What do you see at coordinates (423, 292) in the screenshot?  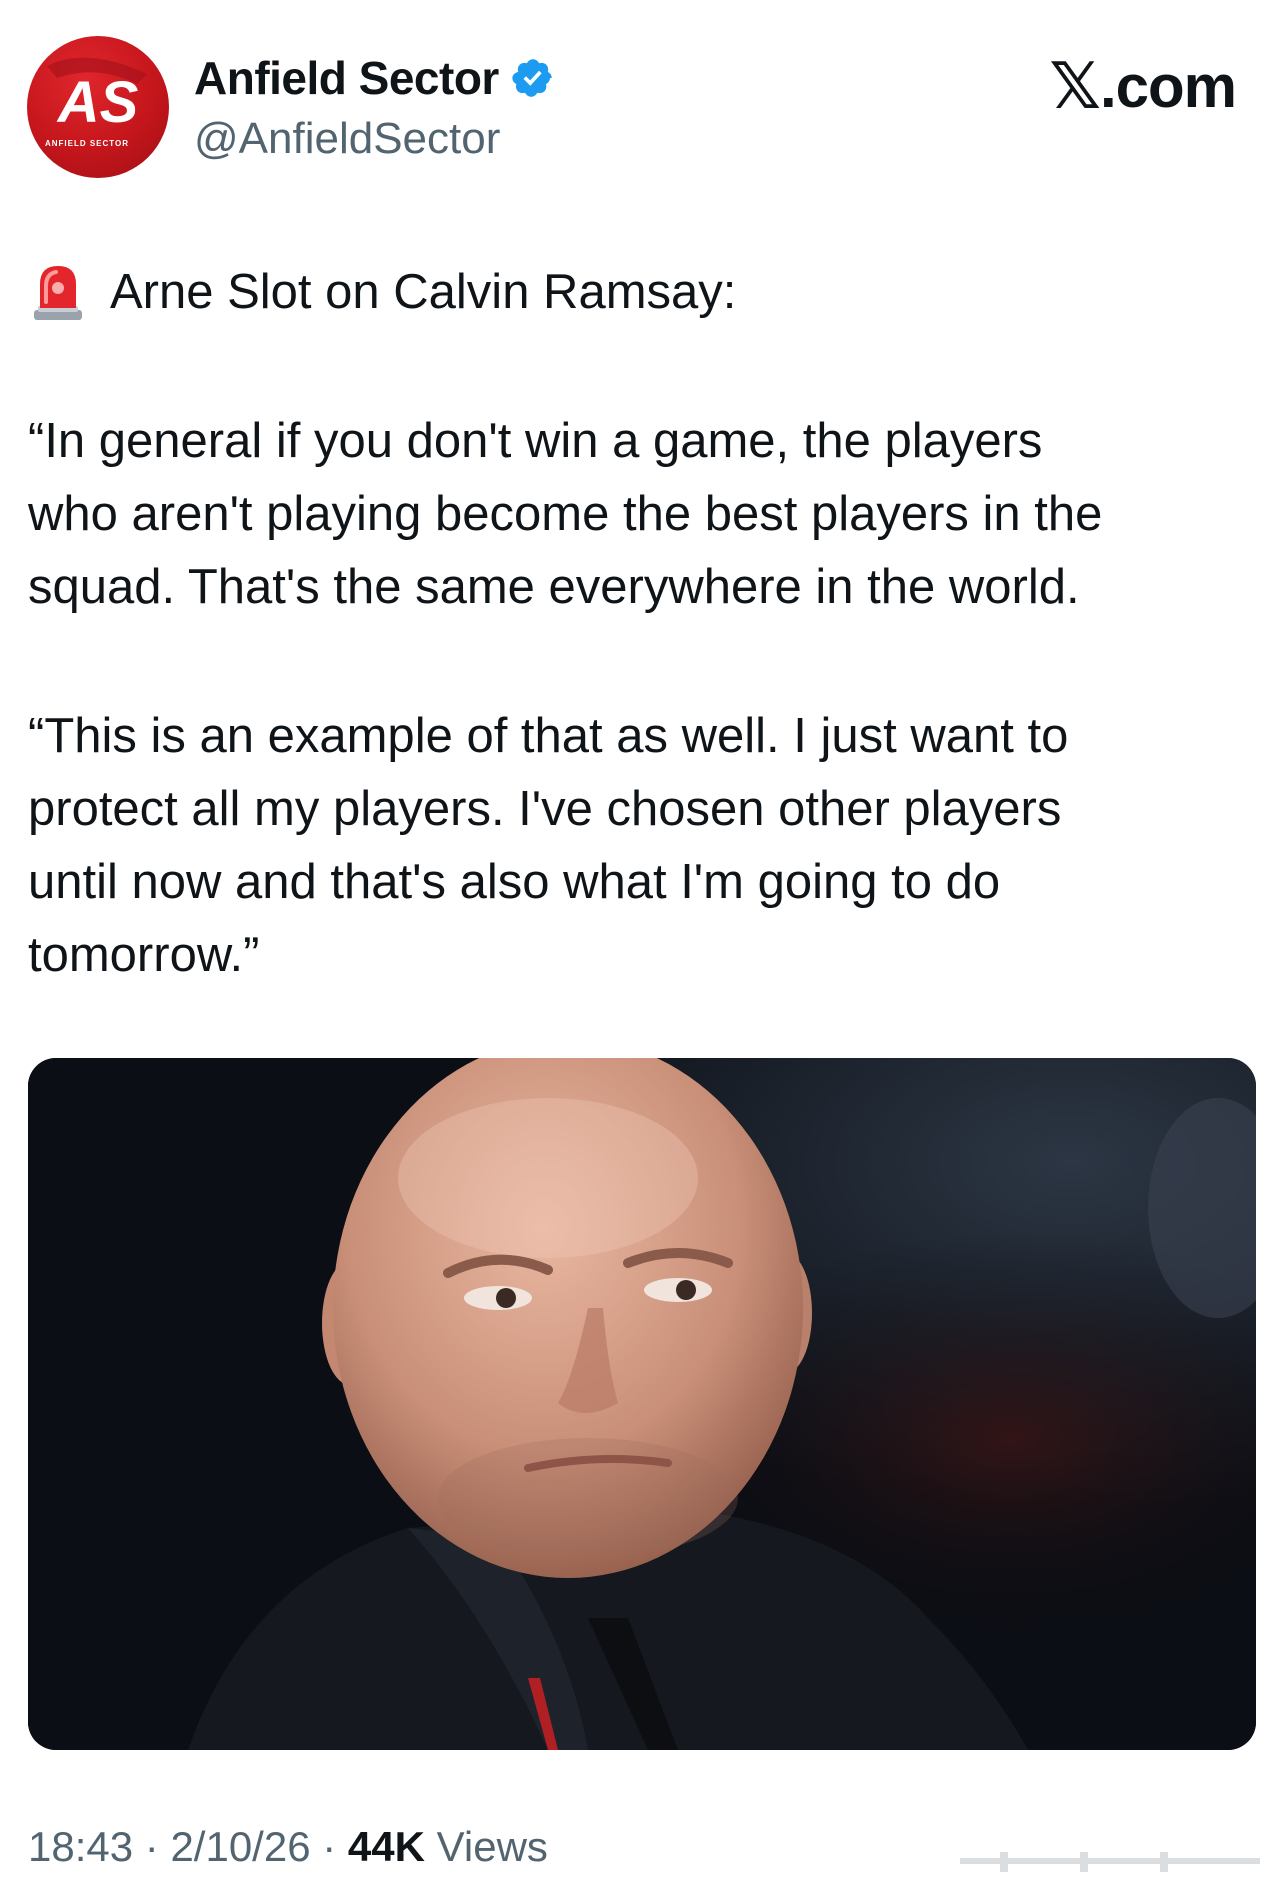 I see `headline-text: Arne Slot on Calvin Ramsay:` at bounding box center [423, 292].